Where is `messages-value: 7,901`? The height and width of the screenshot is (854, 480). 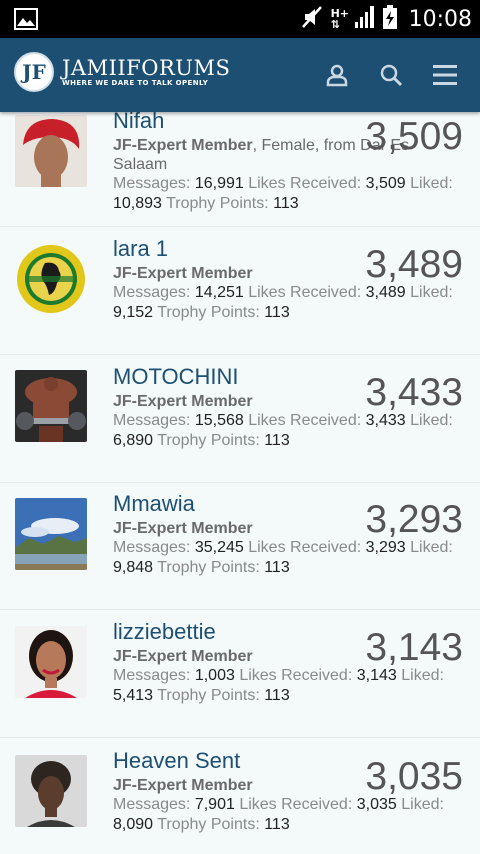 messages-value: 7,901 is located at coordinates (214, 804).